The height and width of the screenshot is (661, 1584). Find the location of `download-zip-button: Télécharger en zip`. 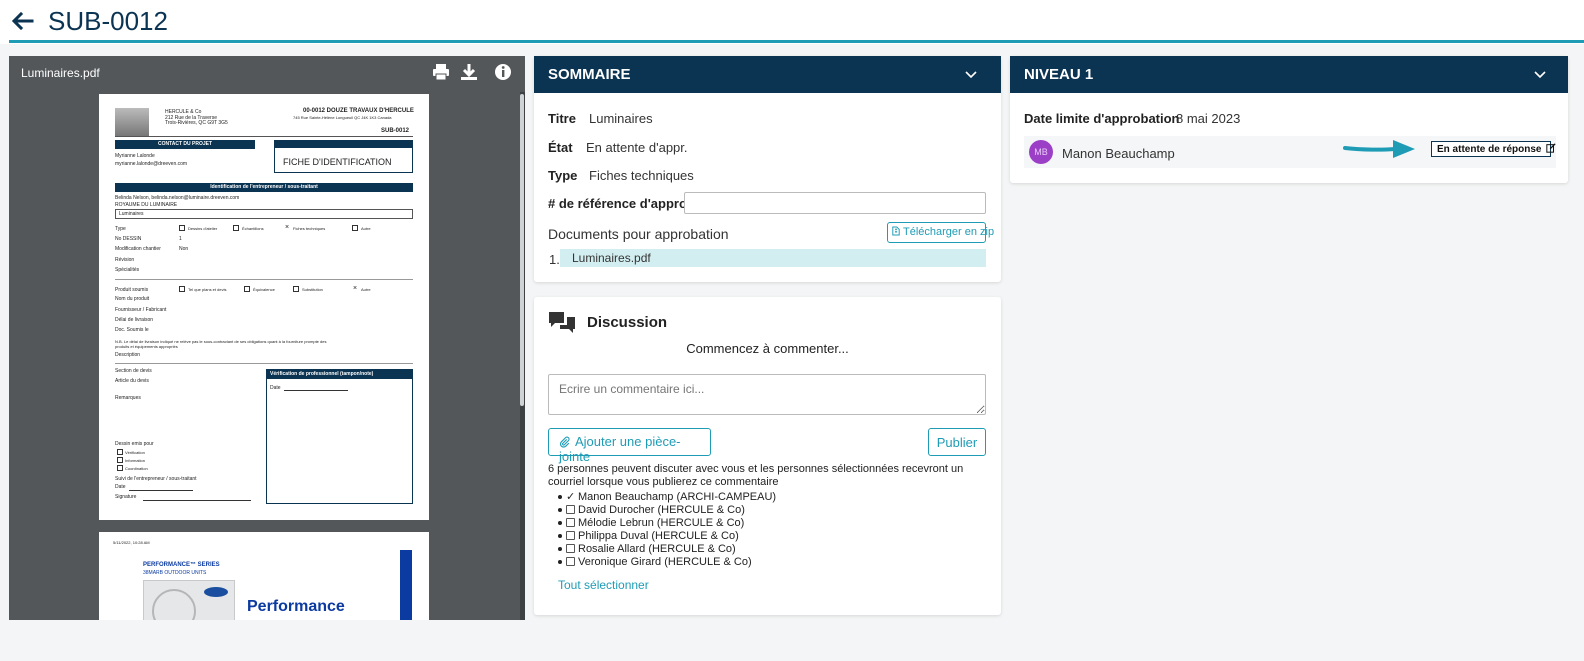

download-zip-button: Télécharger en zip is located at coordinates (940, 232).